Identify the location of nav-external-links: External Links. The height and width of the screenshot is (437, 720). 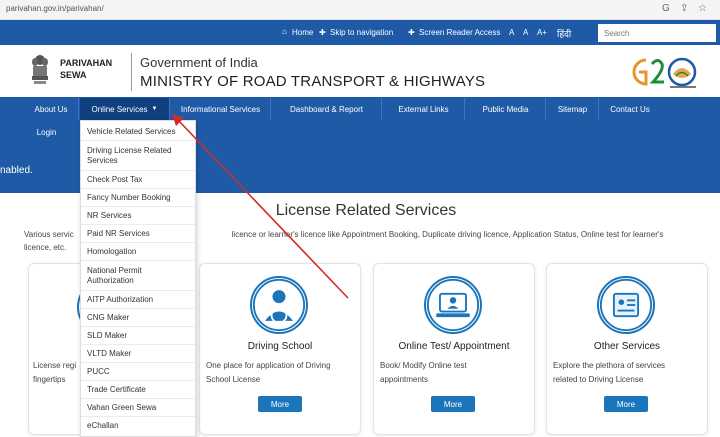
(424, 109).